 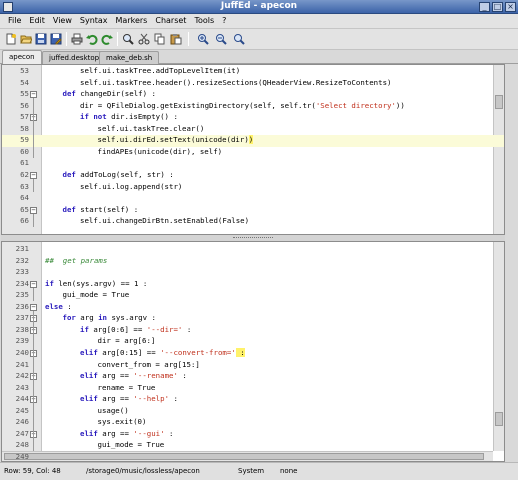 What do you see at coordinates (176, 39) in the screenshot?
I see `paste-icon` at bounding box center [176, 39].